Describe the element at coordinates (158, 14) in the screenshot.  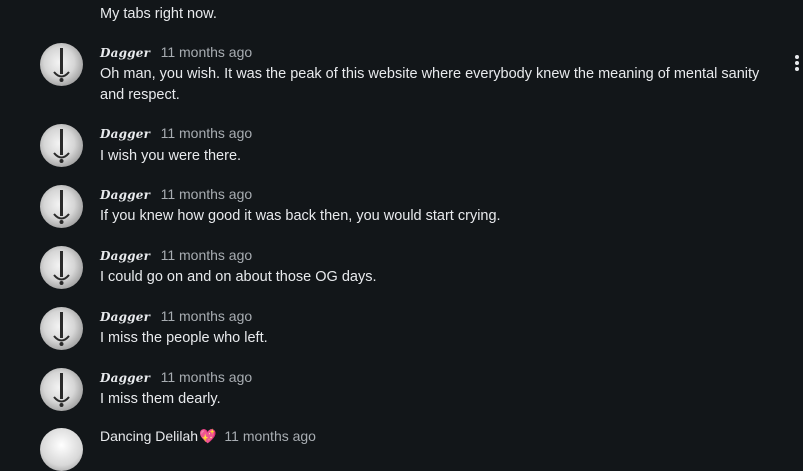
I see `previous-comment-text: My tabs right now.` at that location.